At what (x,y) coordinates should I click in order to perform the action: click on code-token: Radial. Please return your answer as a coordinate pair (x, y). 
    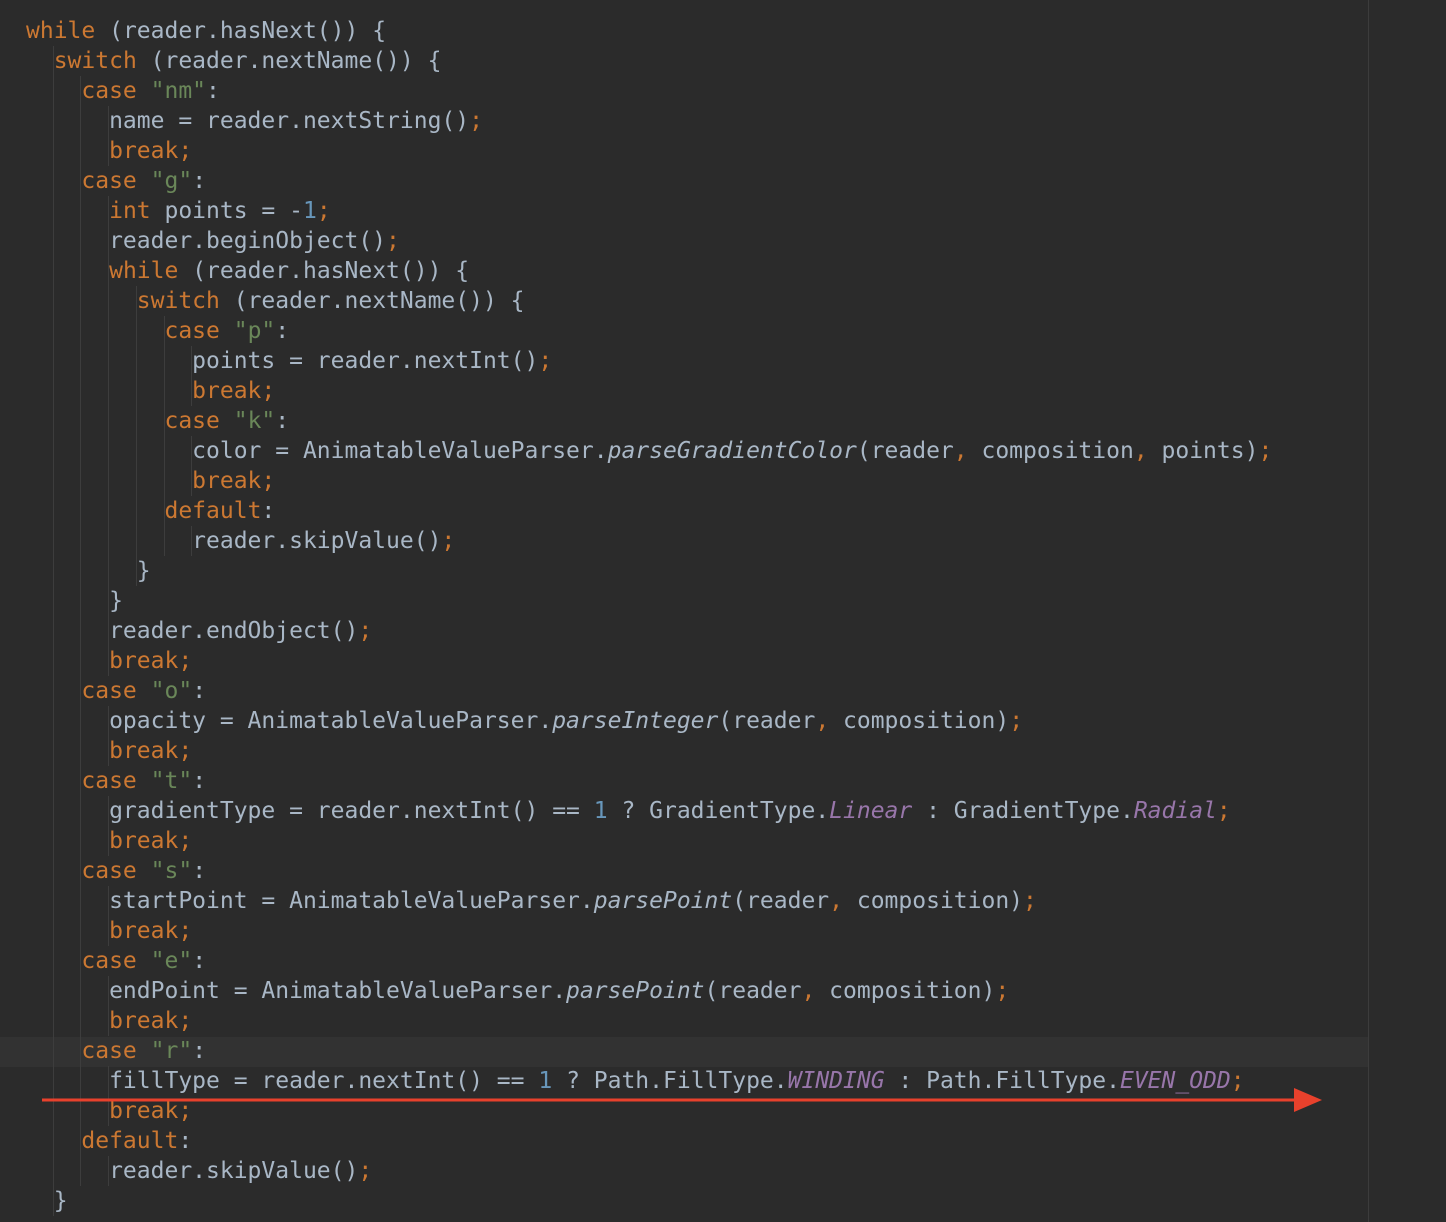
    Looking at the image, I should click on (1175, 811).